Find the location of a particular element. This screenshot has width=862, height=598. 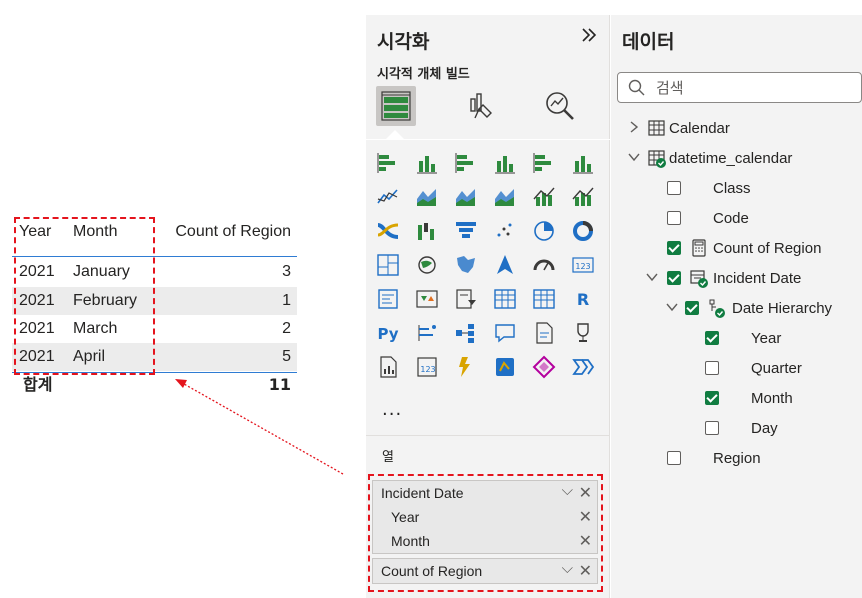

field-label: Quarter is located at coordinates (776, 368).